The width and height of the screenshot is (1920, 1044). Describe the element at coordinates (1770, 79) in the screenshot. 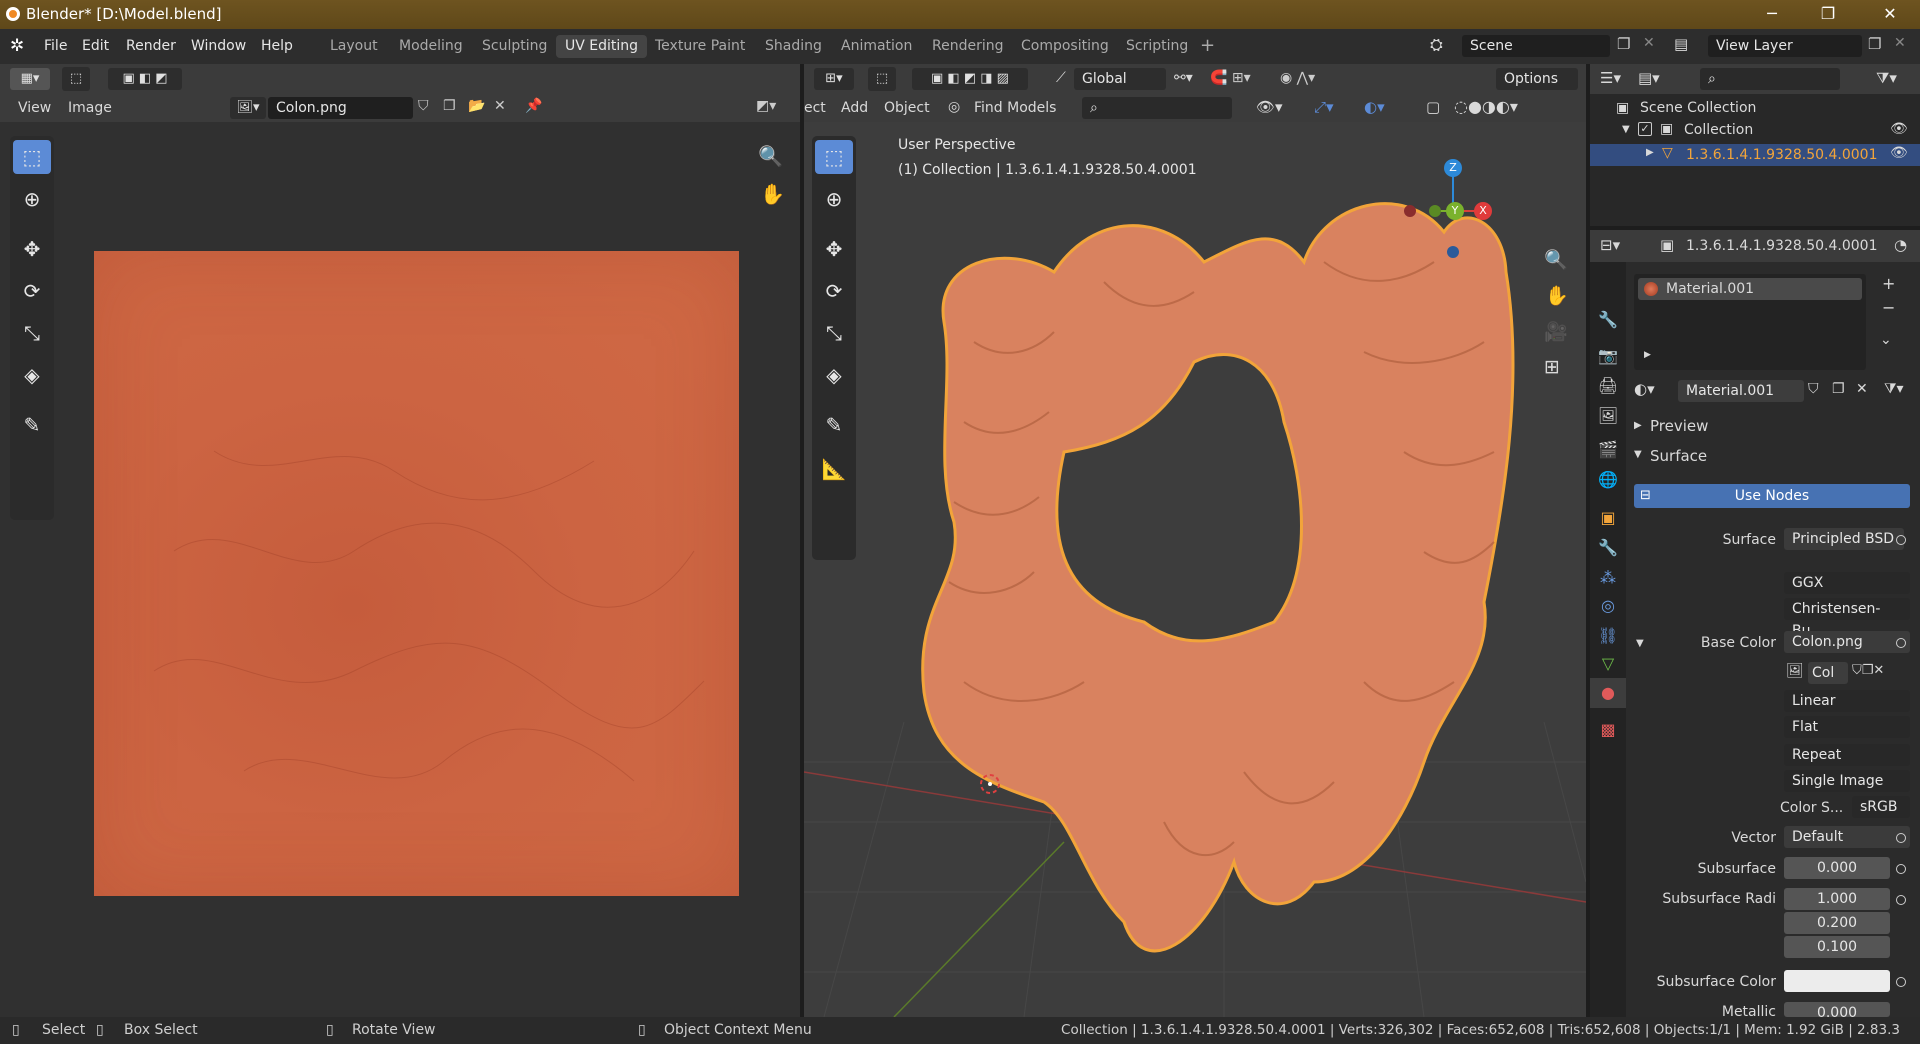

I see `outliner-search-input: ⌕` at that location.